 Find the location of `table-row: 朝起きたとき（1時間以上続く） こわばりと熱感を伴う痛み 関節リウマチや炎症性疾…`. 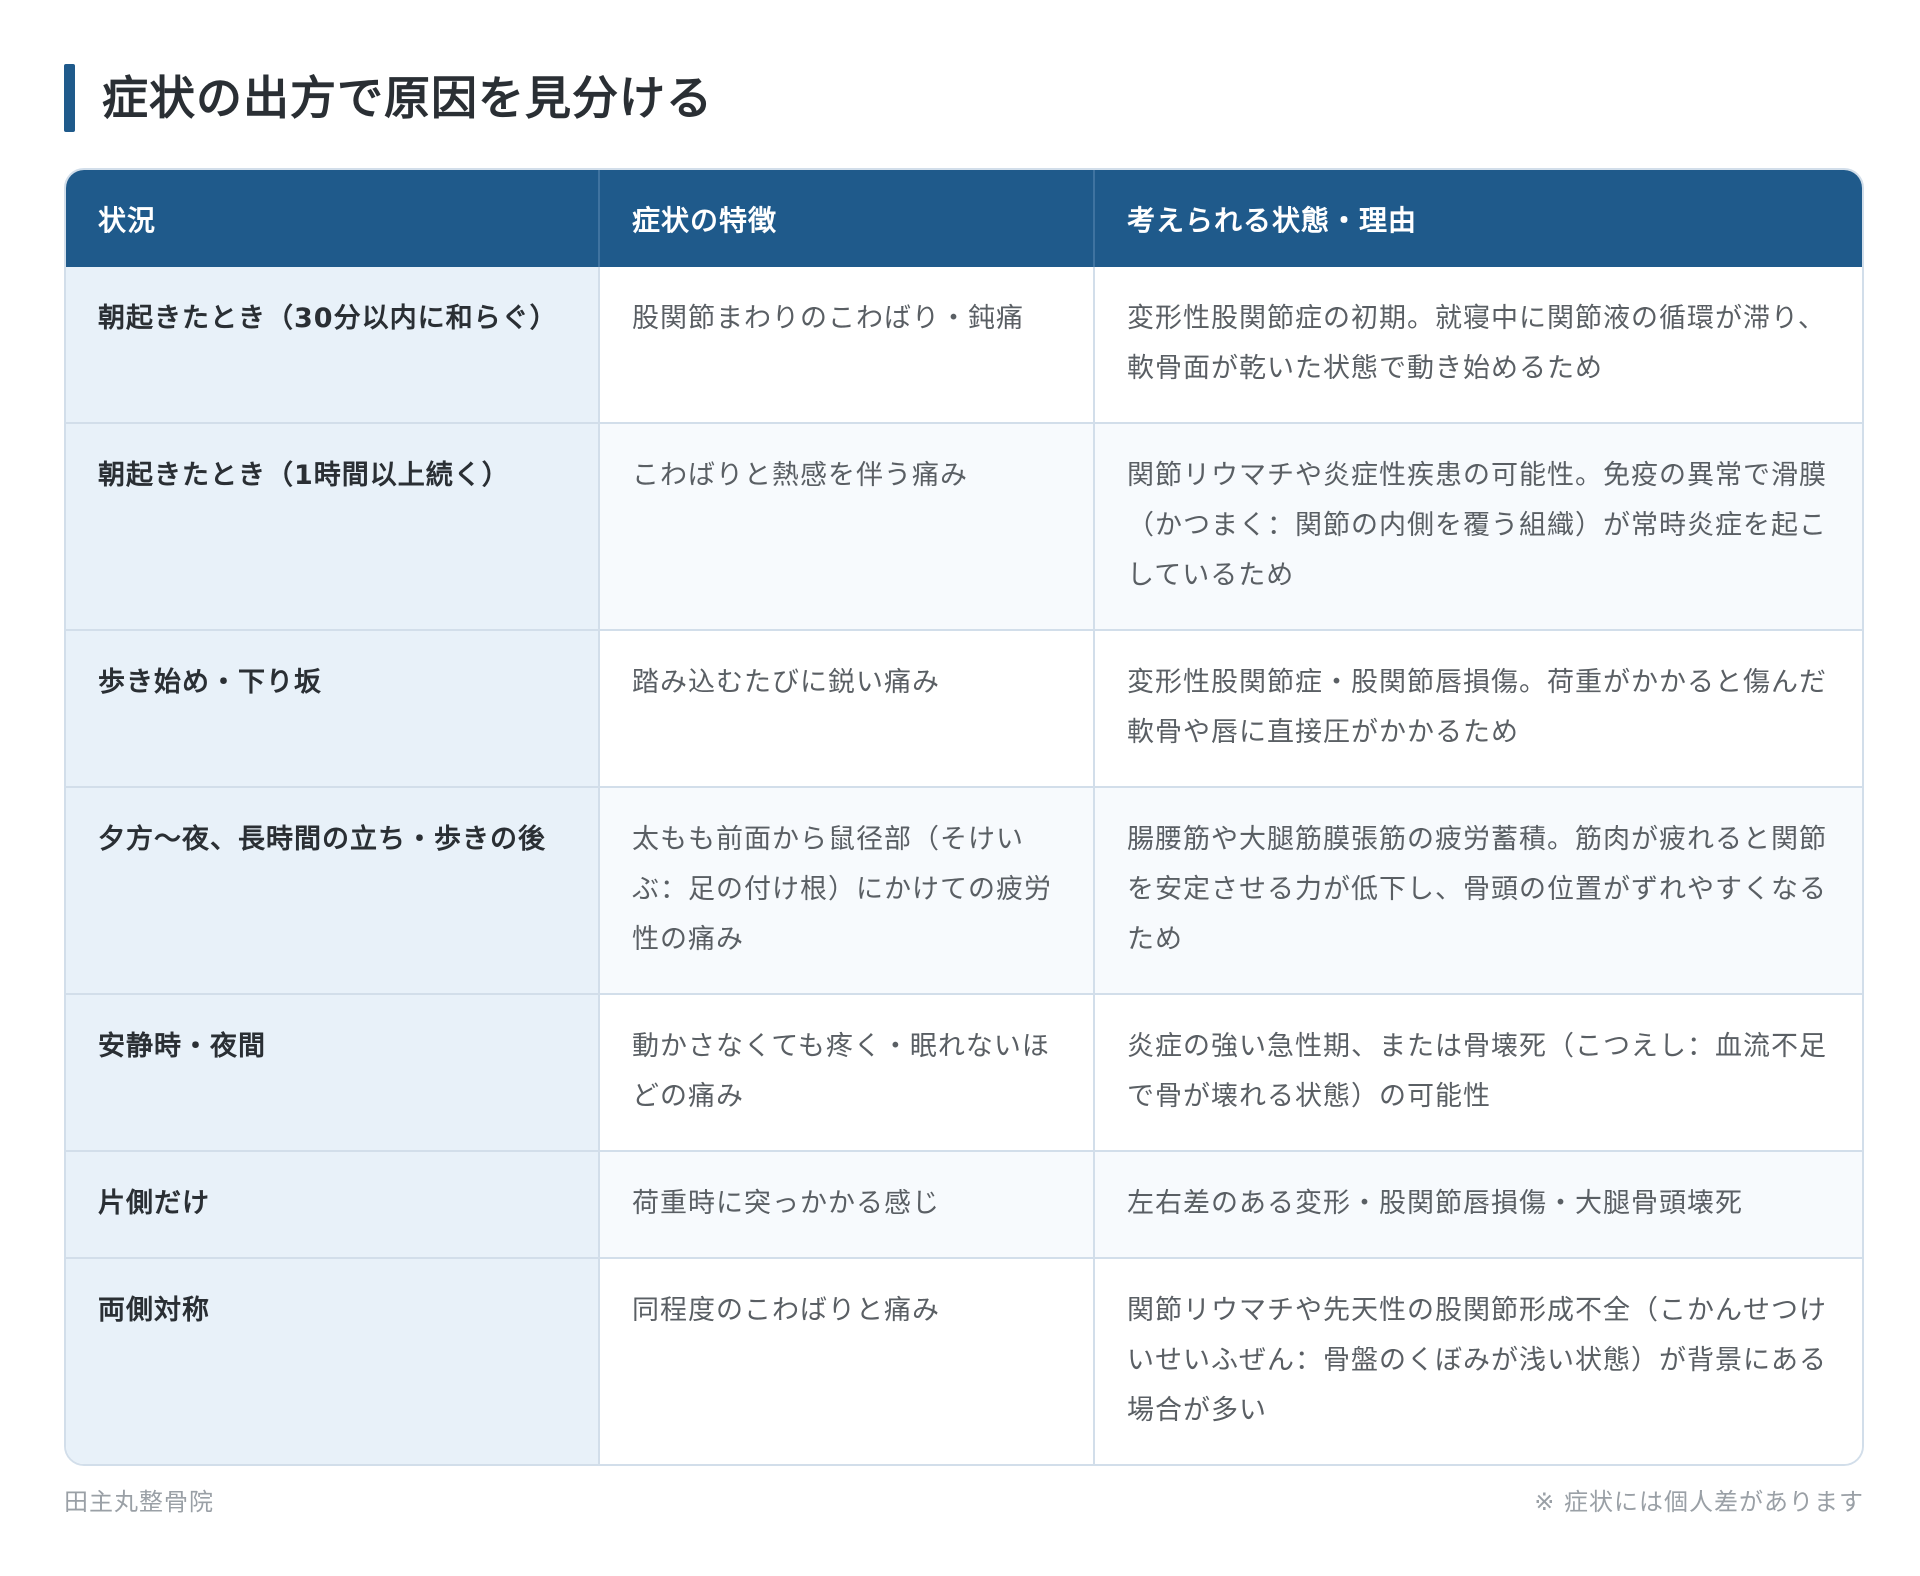

table-row: 朝起きたとき（1時間以上続く） こわばりと熱感を伴う痛み 関節リウマチや炎症性疾… is located at coordinates (964, 526).